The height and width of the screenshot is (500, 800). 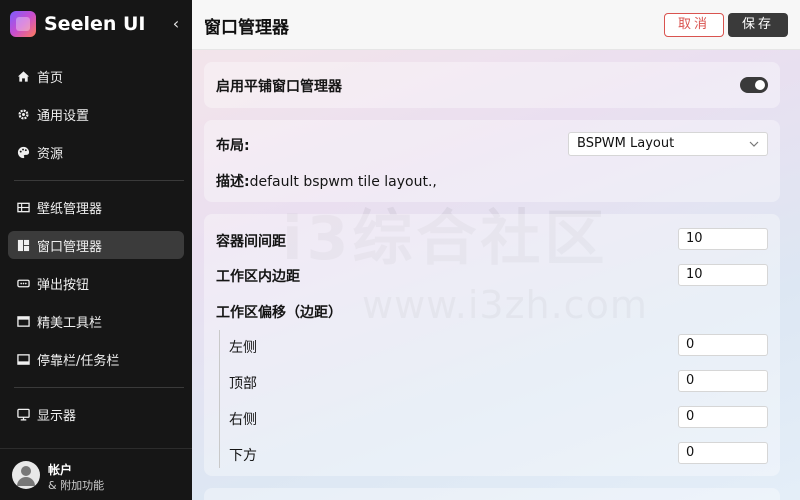 I want to click on sidebar-item-window-manager: 窗口管理器, so click(x=96, y=245).